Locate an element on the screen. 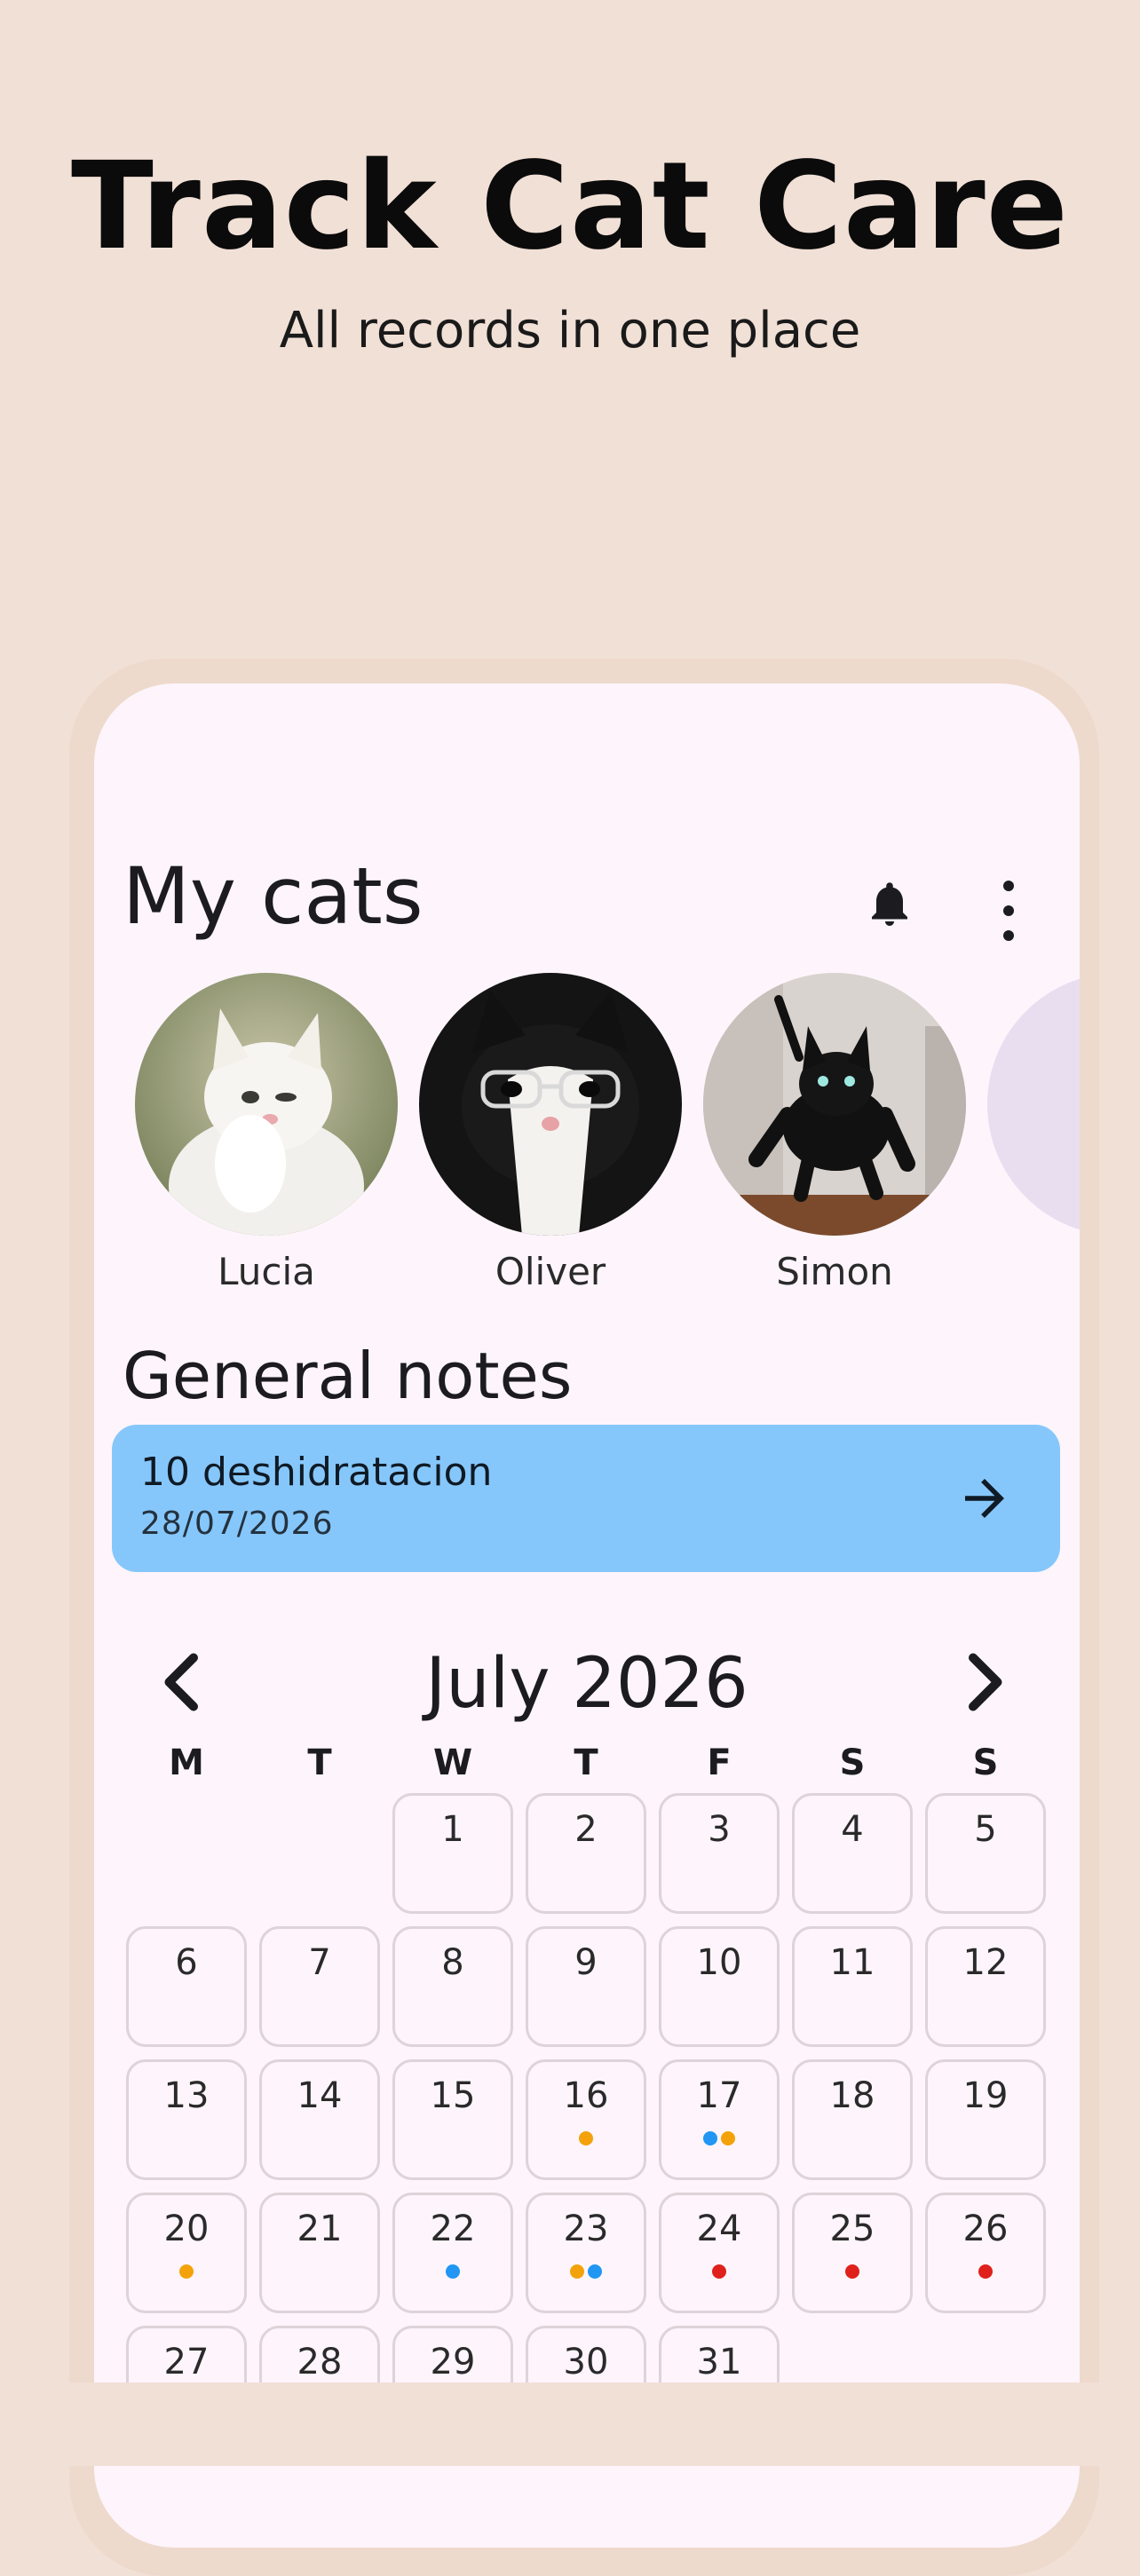 Image resolution: width=1140 pixels, height=2576 pixels. calendar-day: 15 is located at coordinates (452, 2119).